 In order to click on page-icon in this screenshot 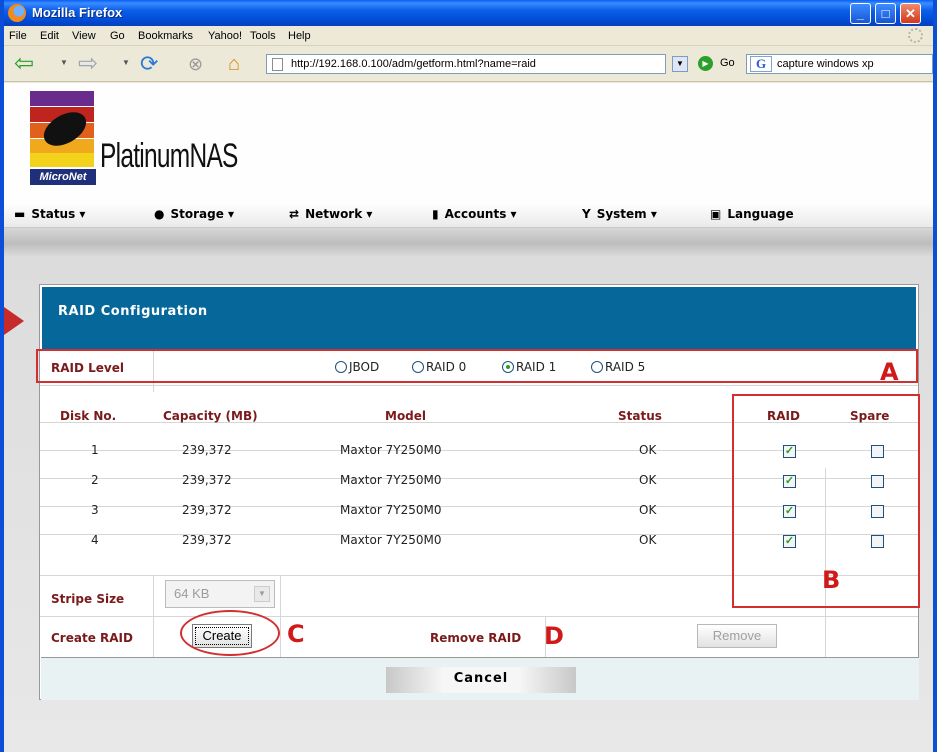, I will do `click(277, 64)`.